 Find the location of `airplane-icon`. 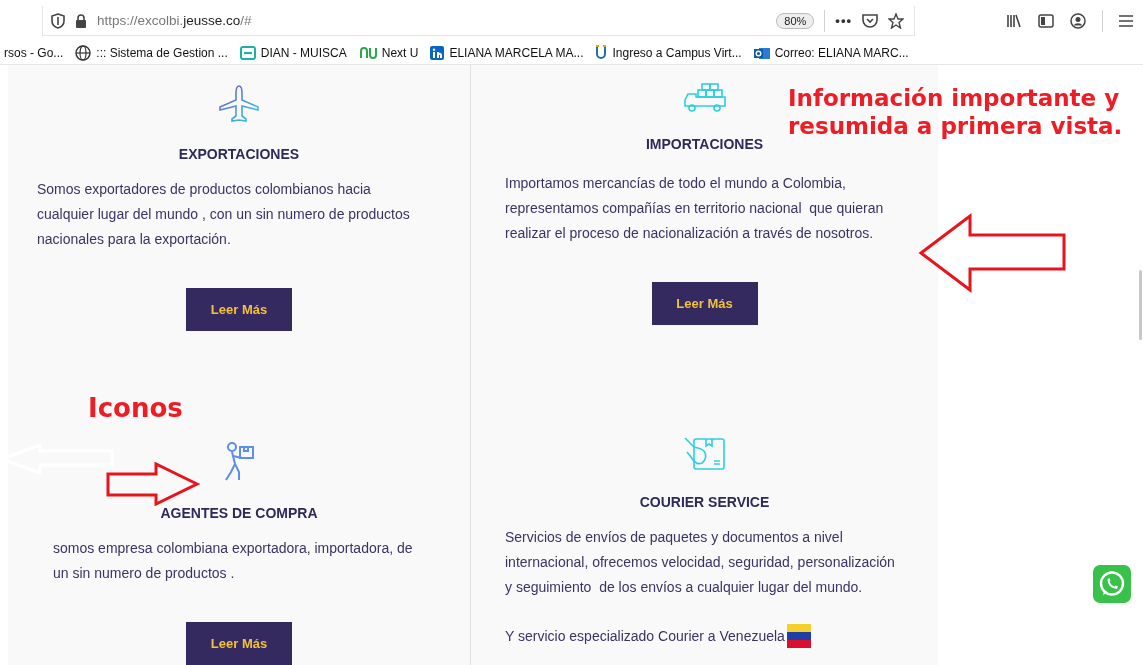

airplane-icon is located at coordinates (239, 104).